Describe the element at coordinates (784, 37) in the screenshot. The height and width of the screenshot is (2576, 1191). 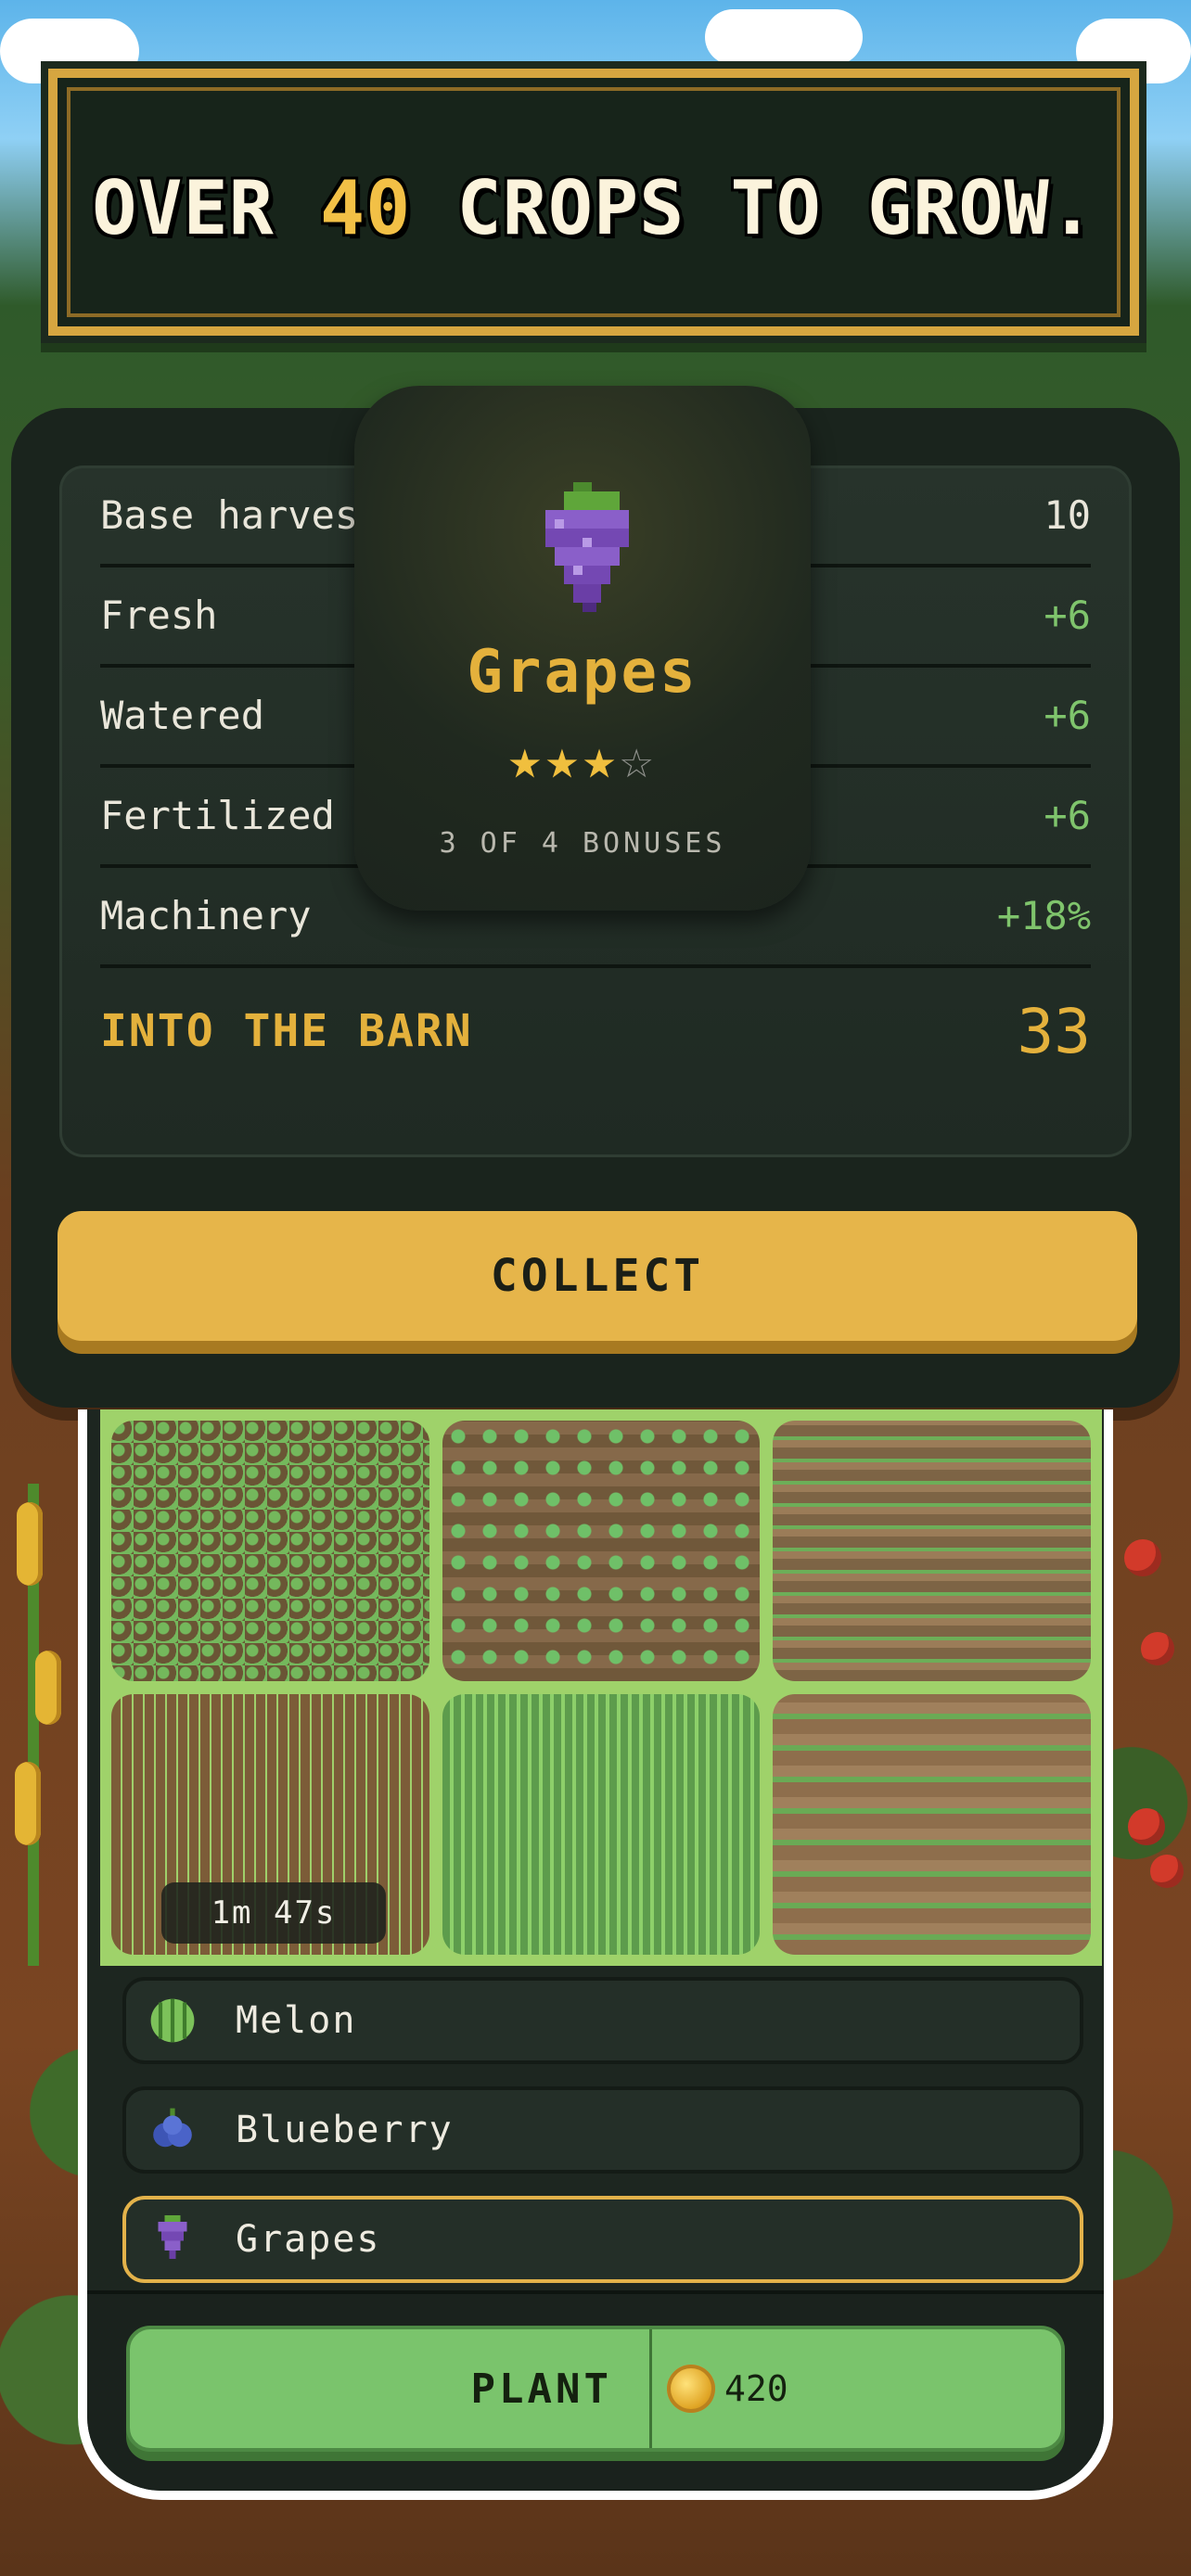
I see `cloud` at that location.